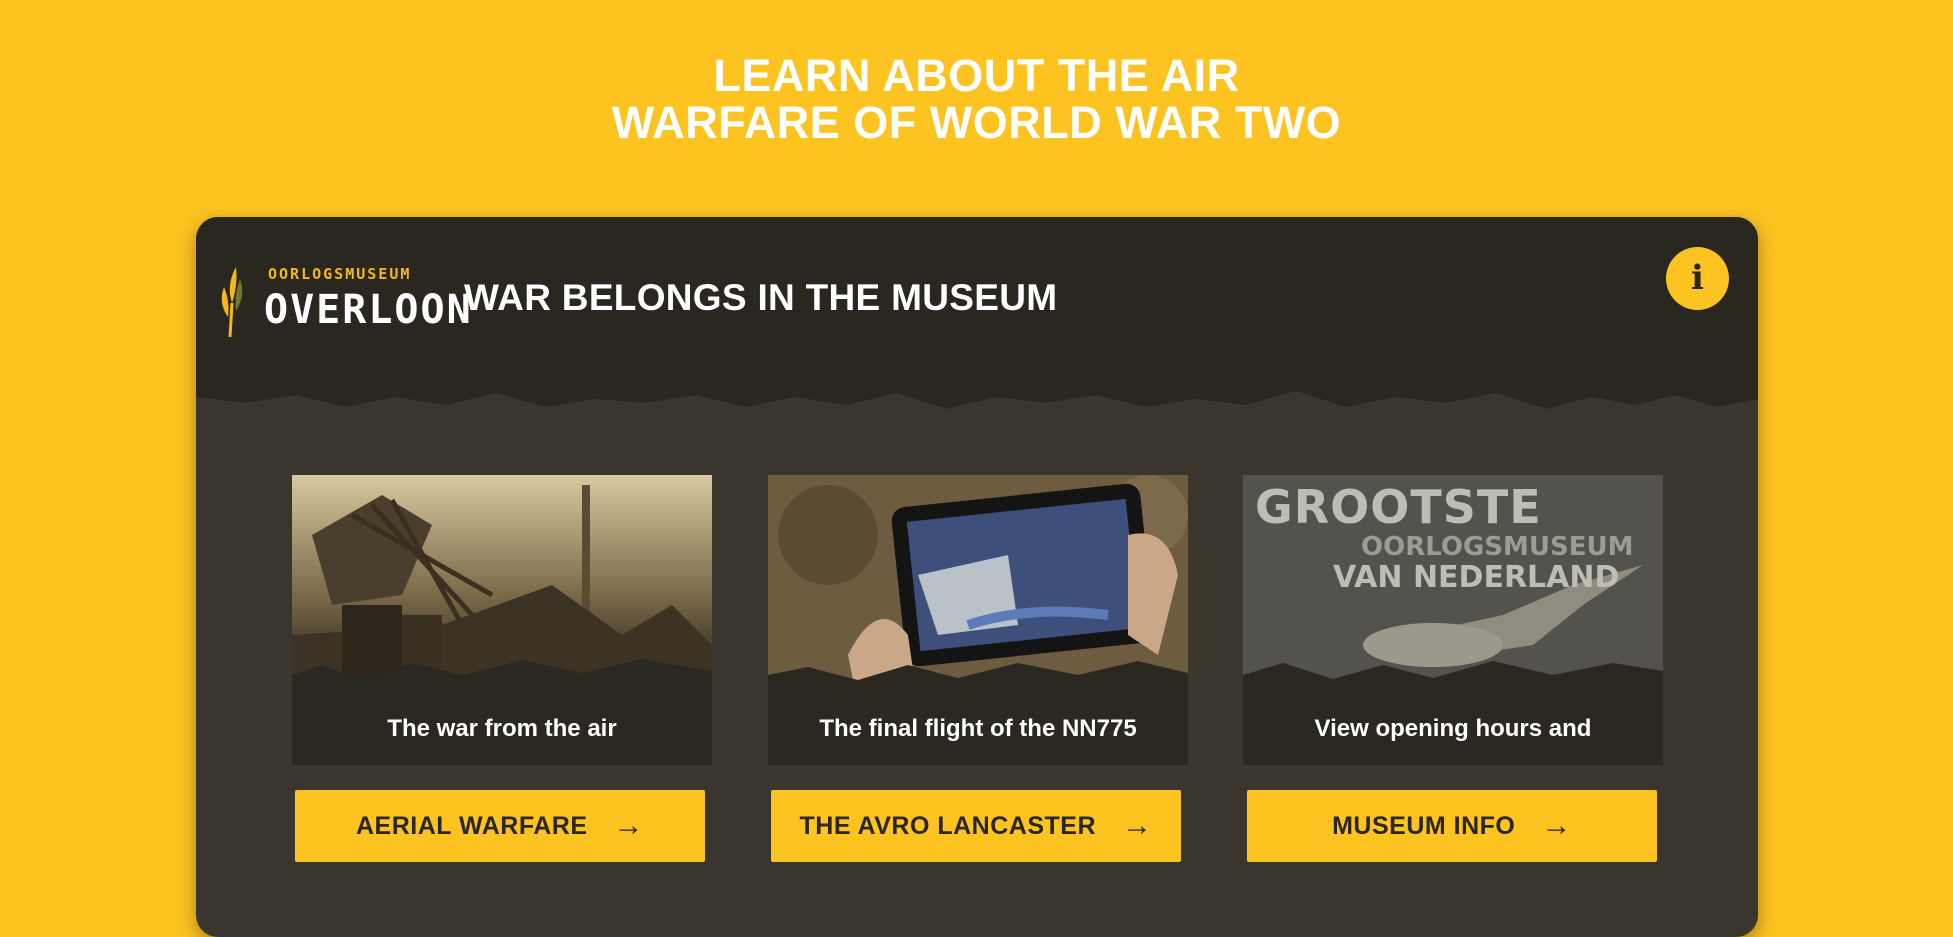 The image size is (1953, 937). What do you see at coordinates (340, 274) in the screenshot?
I see `logo-subtitle: OORLOGSMUSEUM` at bounding box center [340, 274].